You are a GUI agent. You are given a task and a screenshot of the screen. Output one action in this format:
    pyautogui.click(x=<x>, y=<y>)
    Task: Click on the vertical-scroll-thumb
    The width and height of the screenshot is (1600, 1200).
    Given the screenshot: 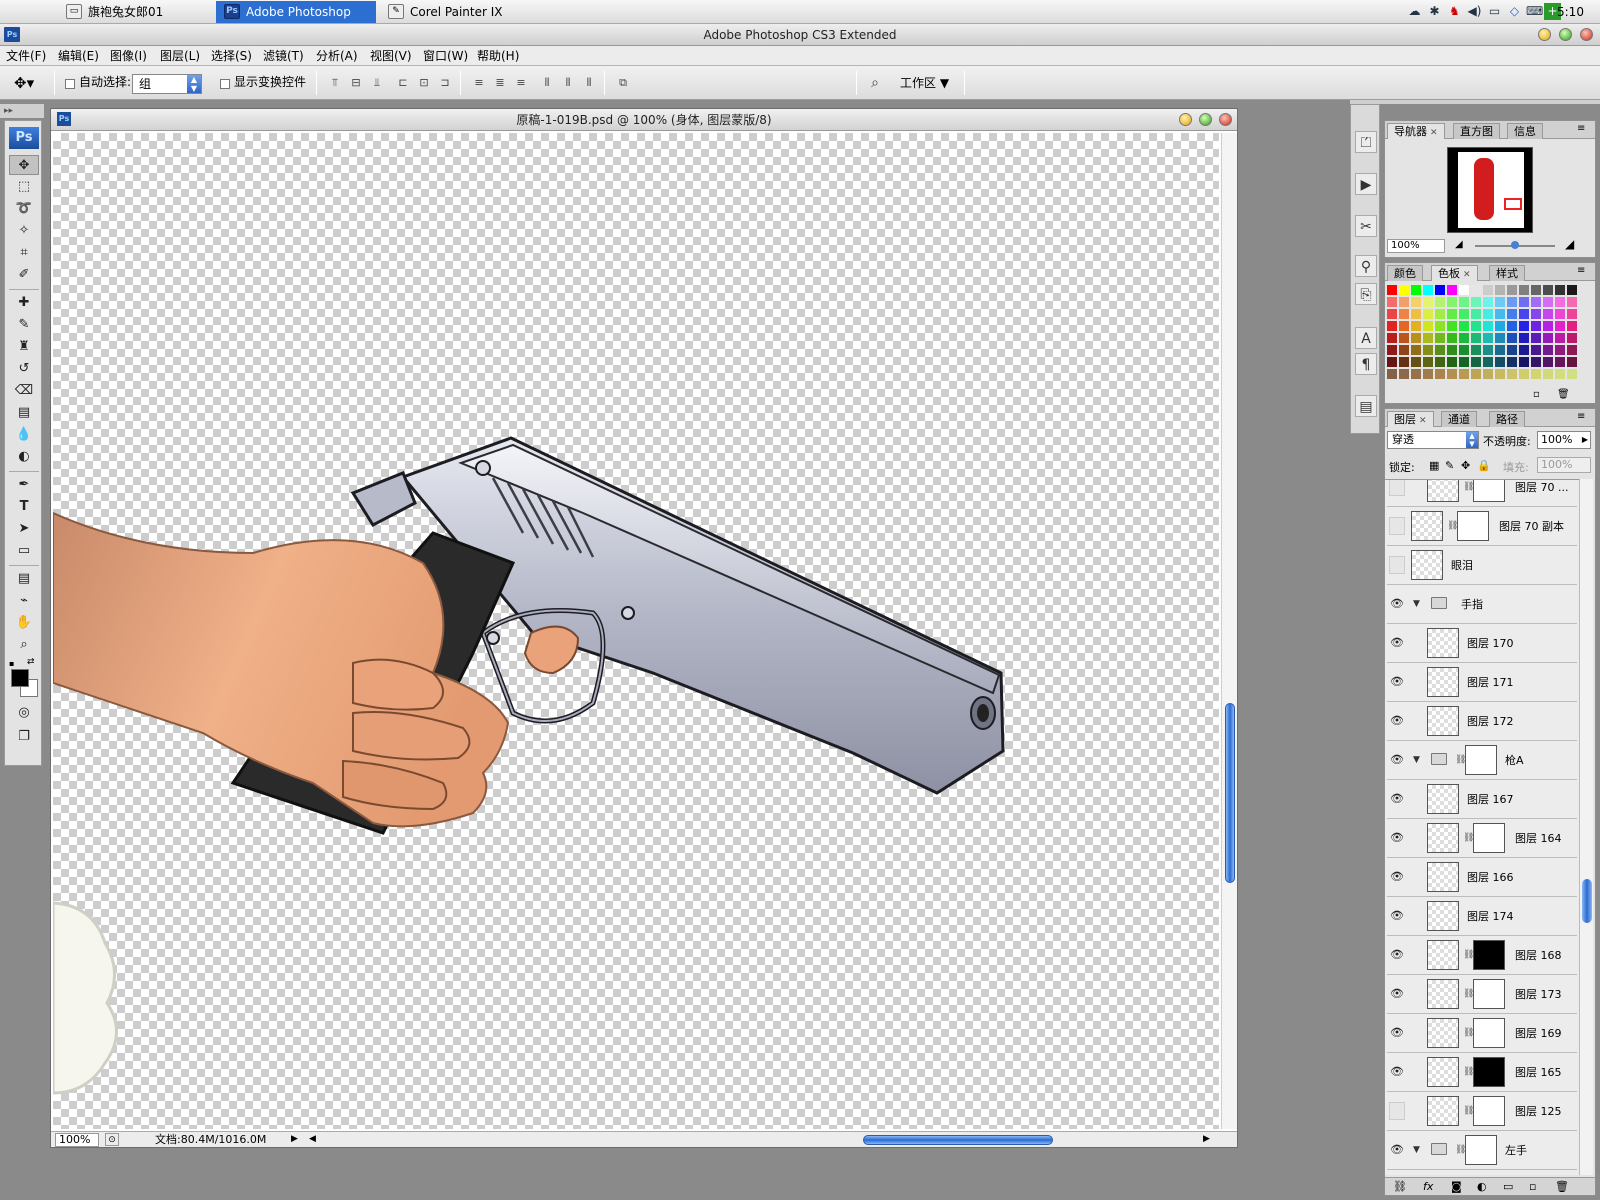 What is the action you would take?
    pyautogui.click(x=1230, y=793)
    